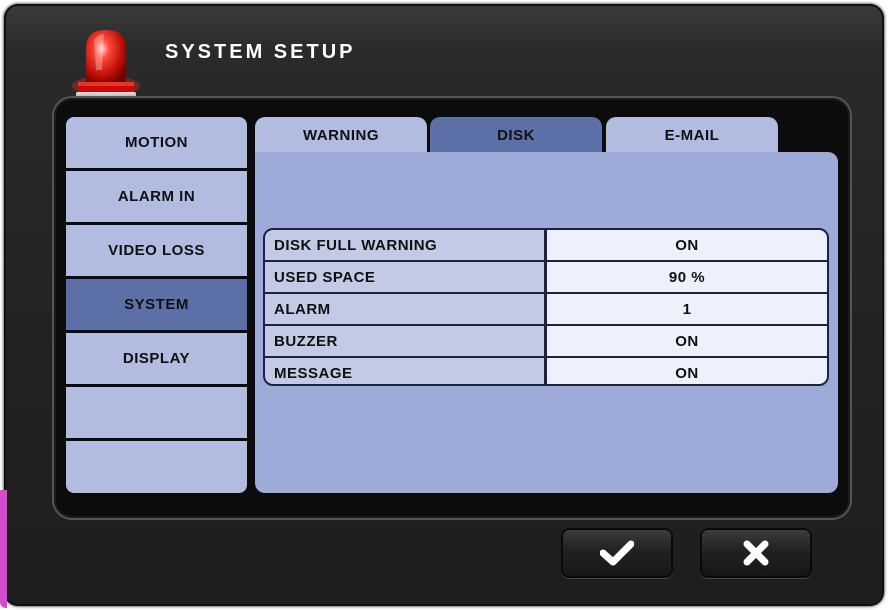 The height and width of the screenshot is (610, 888). Describe the element at coordinates (404, 371) in the screenshot. I see `setting-label: MESSAGE` at that location.